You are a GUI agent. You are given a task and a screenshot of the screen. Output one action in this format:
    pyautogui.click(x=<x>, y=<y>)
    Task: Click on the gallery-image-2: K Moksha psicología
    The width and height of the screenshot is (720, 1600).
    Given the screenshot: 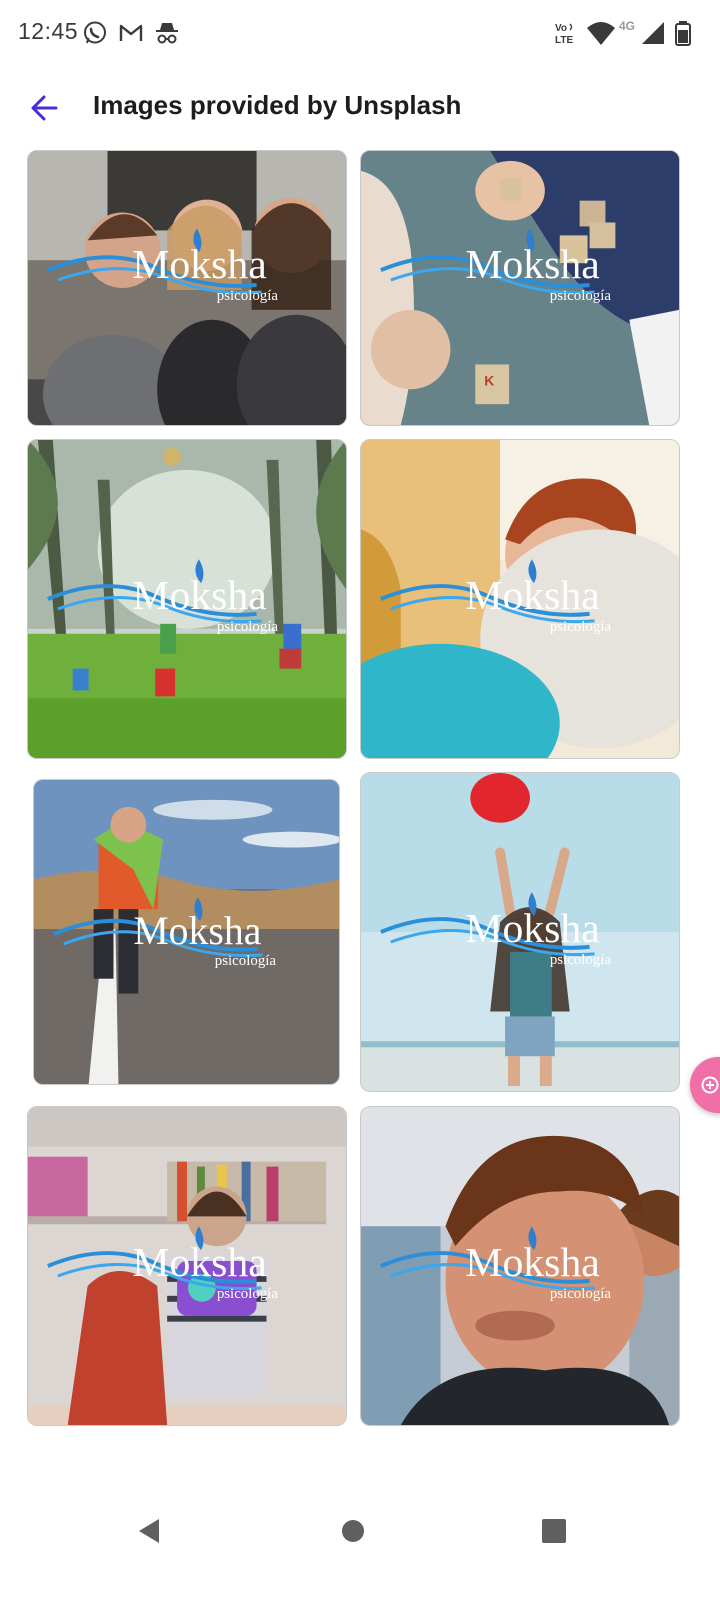 What is the action you would take?
    pyautogui.click(x=520, y=288)
    